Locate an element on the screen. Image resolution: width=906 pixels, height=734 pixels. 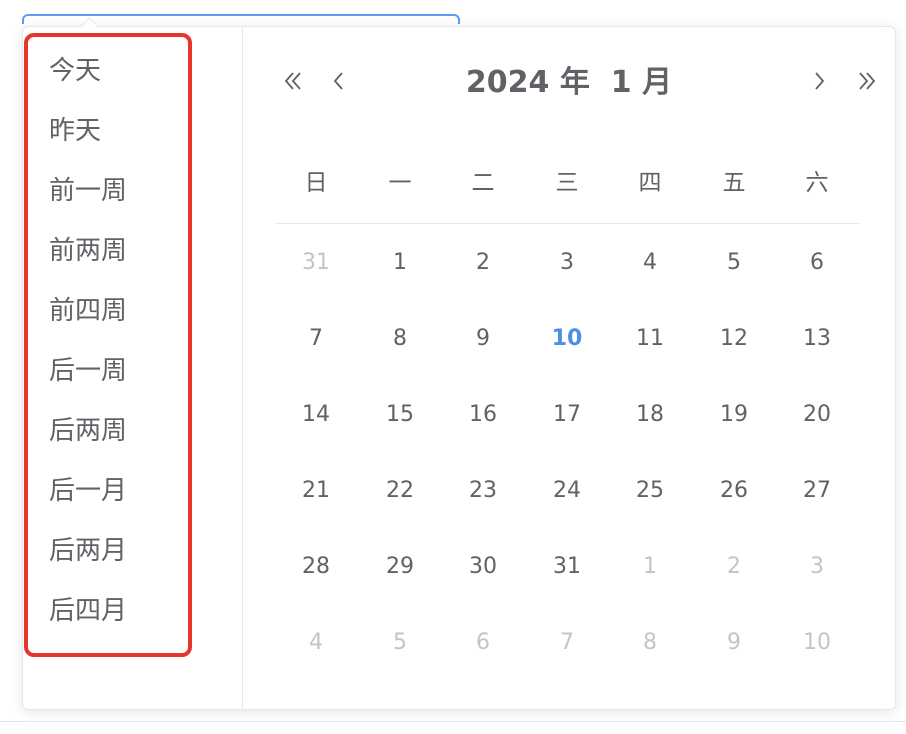
day-cell: 24 is located at coordinates (567, 491).